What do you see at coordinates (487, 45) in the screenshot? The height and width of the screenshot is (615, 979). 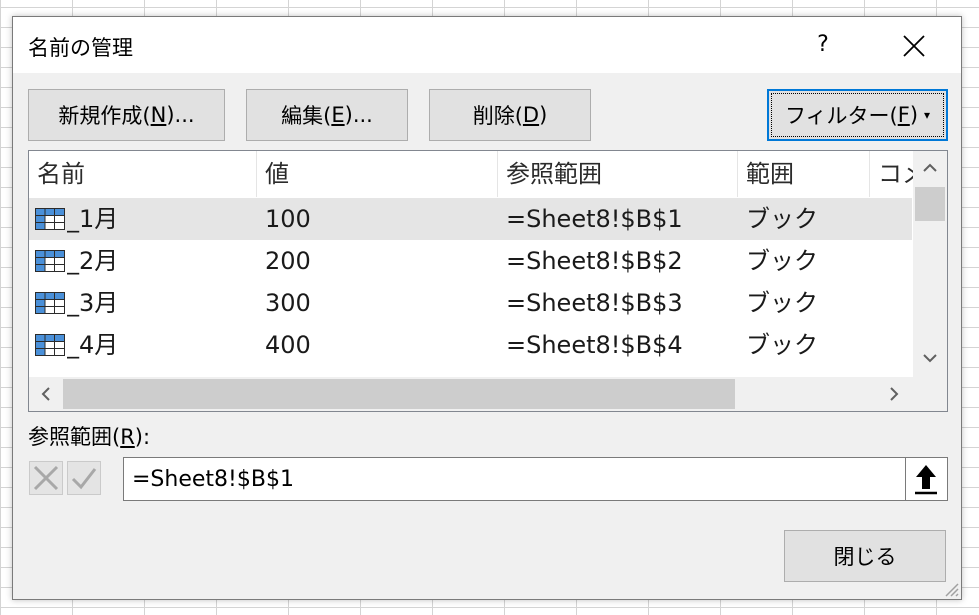 I see `title-bar: 名前の管理 ?` at bounding box center [487, 45].